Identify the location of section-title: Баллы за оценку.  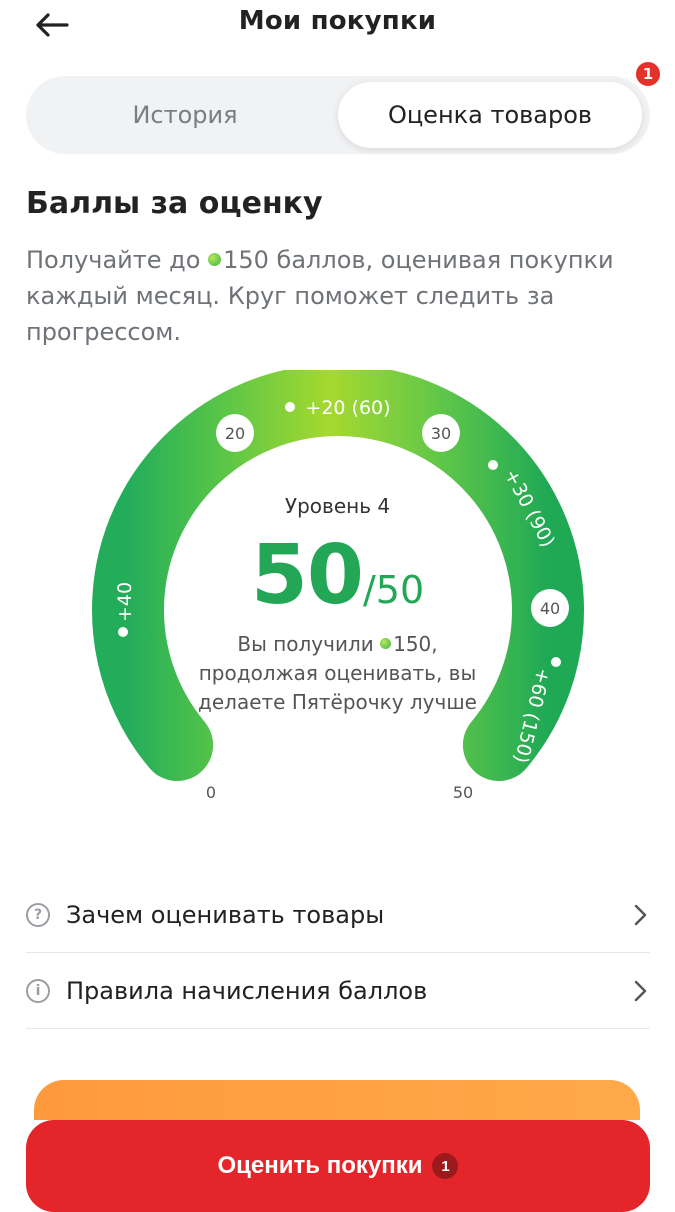
(174, 203).